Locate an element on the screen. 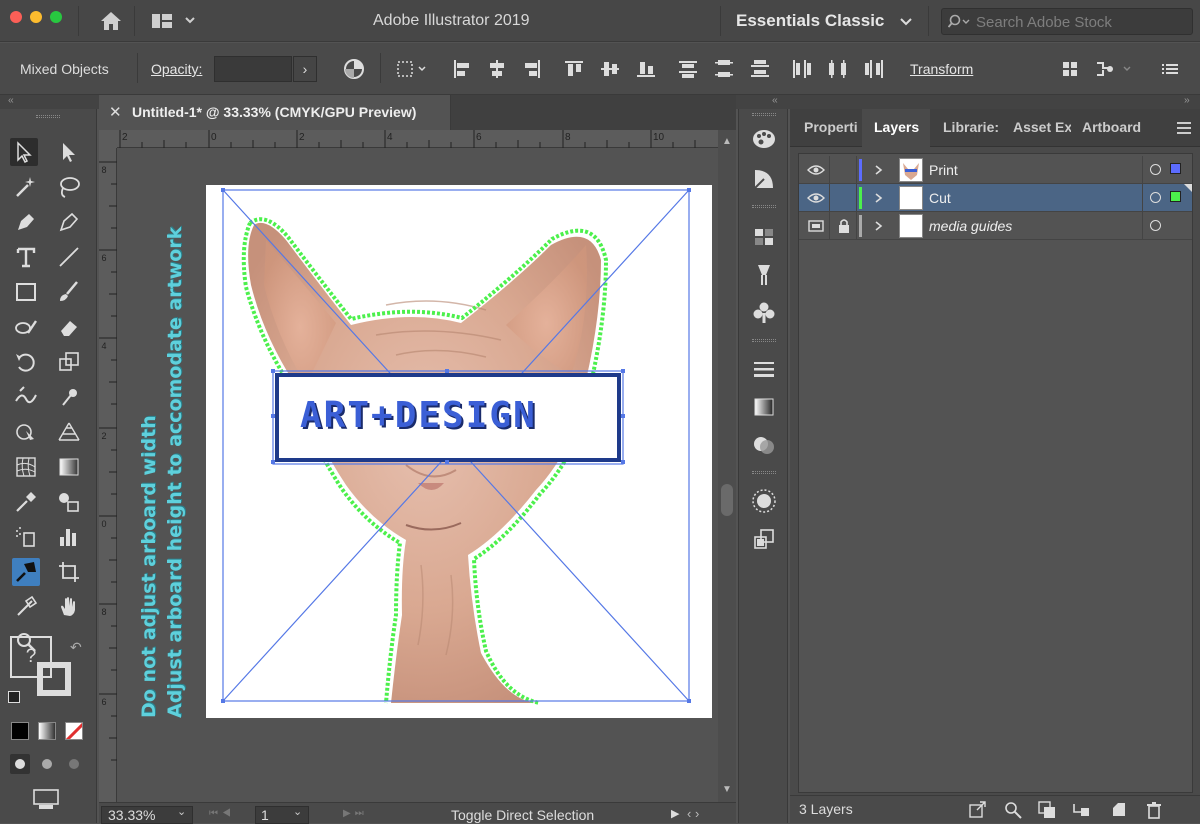  tab-asset-export: Asset Ex is located at coordinates (1042, 127).